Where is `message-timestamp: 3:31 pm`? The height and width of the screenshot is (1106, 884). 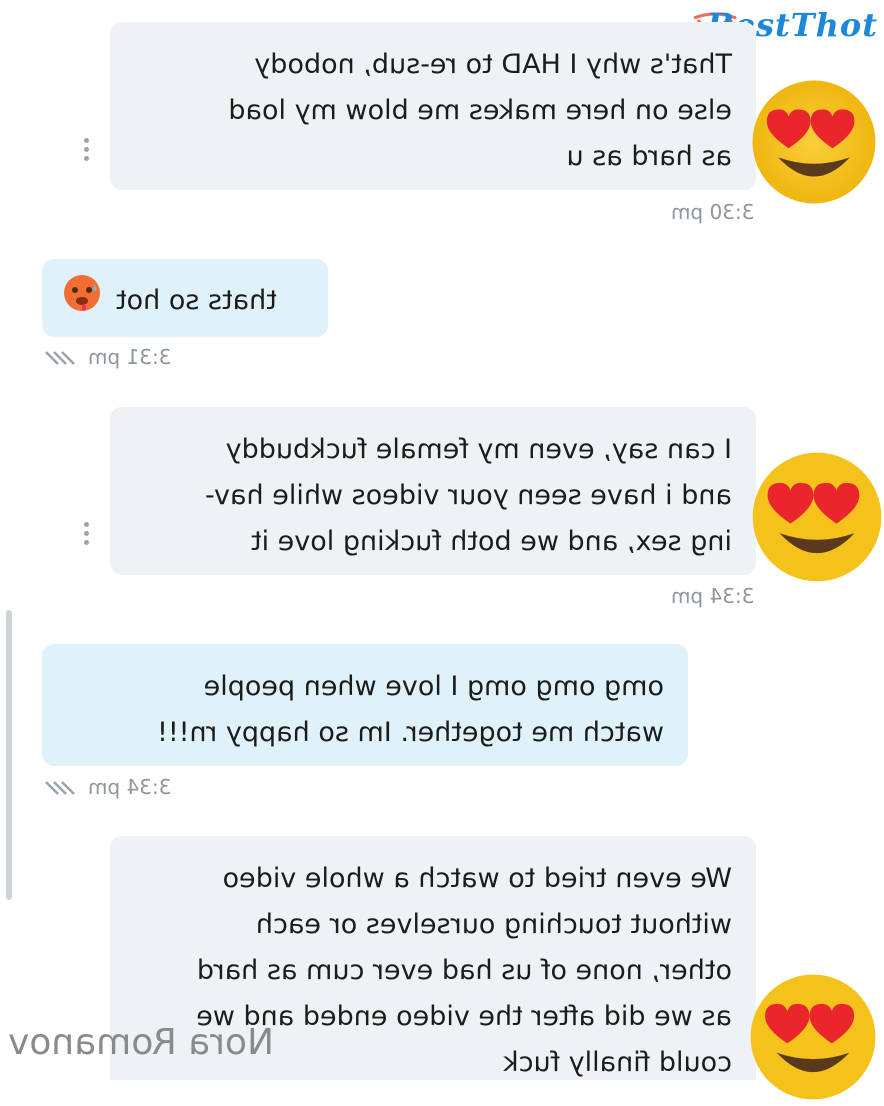 message-timestamp: 3:31 pm is located at coordinates (130, 357).